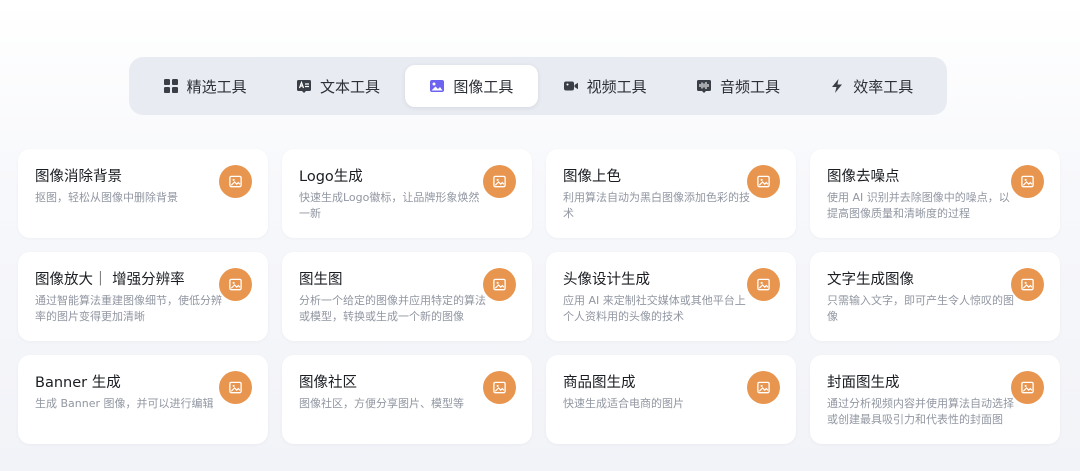  I want to click on tool-card-product-image-generation: 商品图生成 快速生成适合电商的图片, so click(671, 399).